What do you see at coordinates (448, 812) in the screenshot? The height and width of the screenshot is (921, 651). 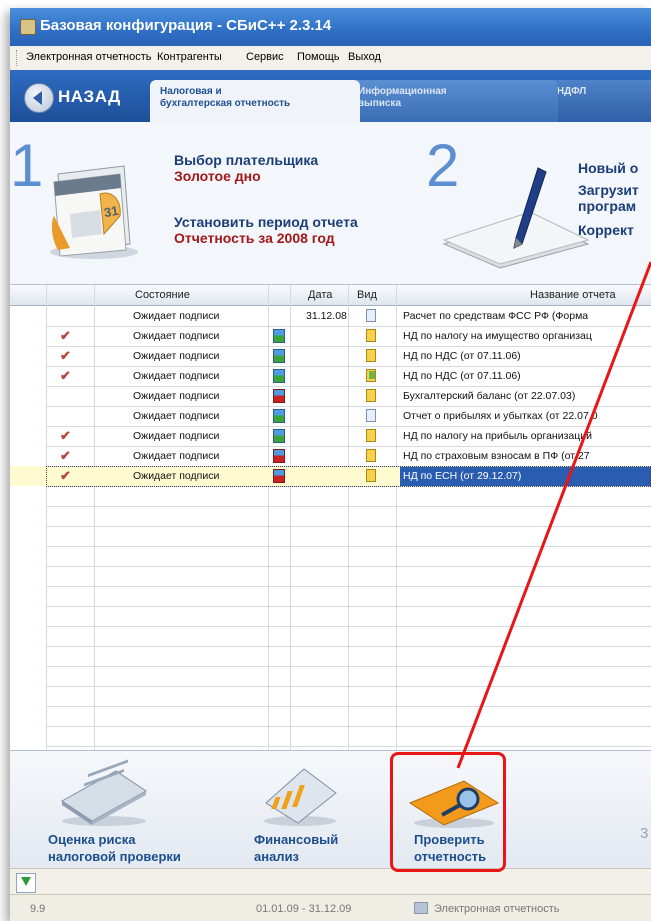 I see `annotation-highlight-box` at bounding box center [448, 812].